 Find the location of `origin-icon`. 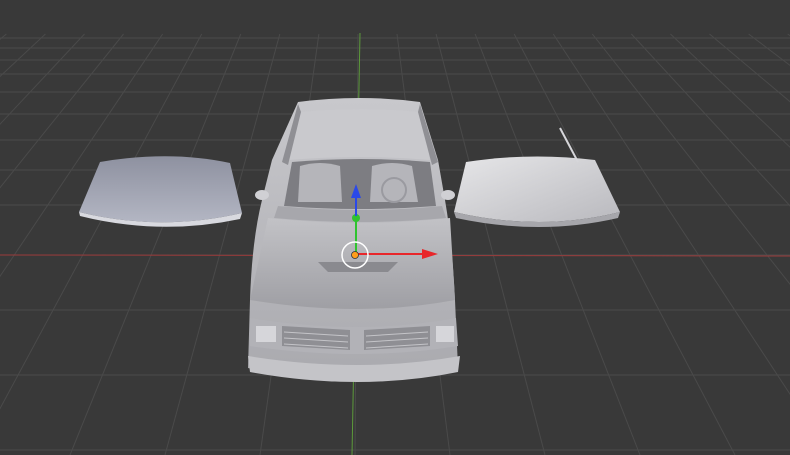

origin-icon is located at coordinates (355, 255).